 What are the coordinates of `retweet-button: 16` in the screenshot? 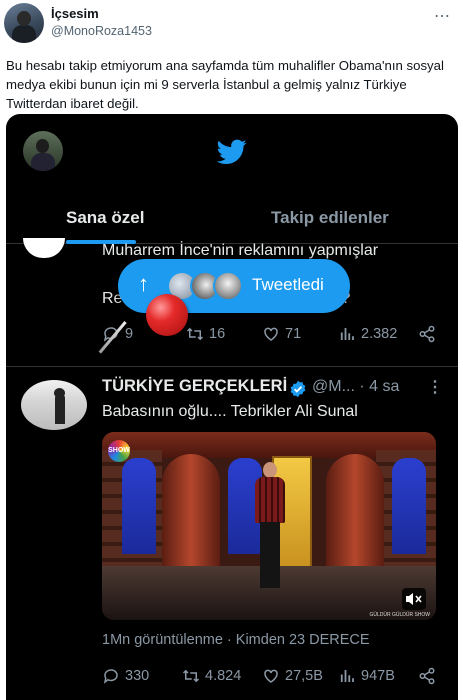 It's located at (205, 334).